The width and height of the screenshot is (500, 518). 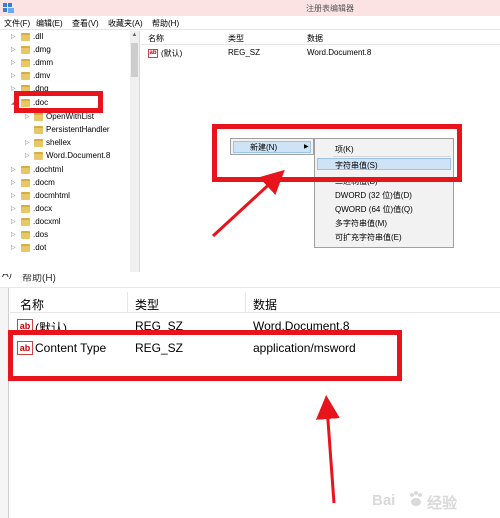 I want to click on scroll-thumb, so click(x=134, y=60).